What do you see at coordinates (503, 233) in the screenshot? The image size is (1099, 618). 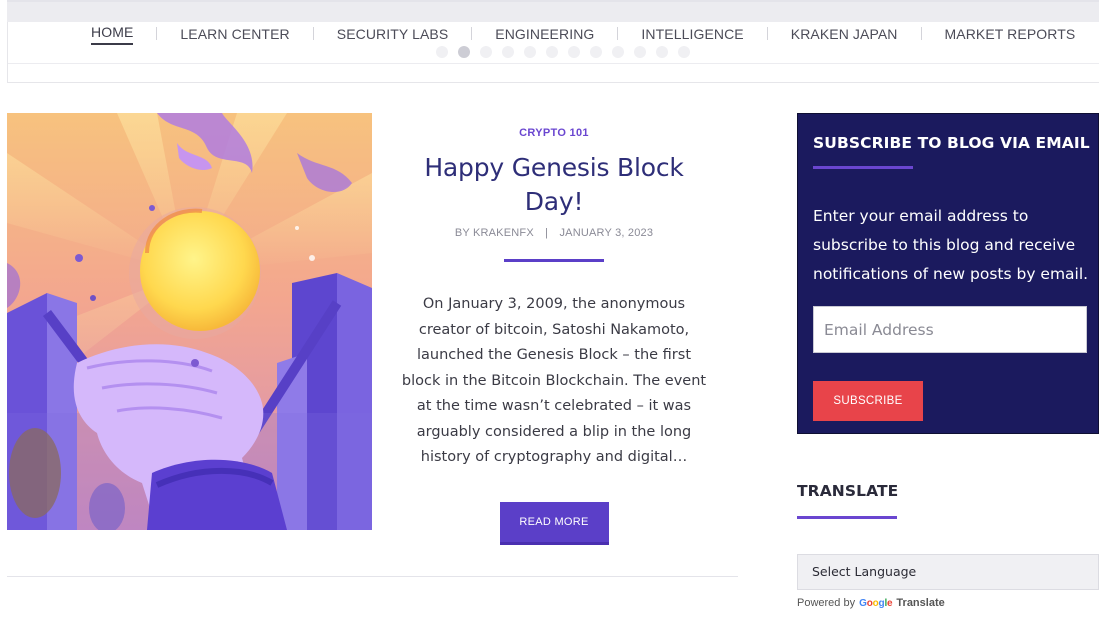 I see `post-author: KRAKENFX` at bounding box center [503, 233].